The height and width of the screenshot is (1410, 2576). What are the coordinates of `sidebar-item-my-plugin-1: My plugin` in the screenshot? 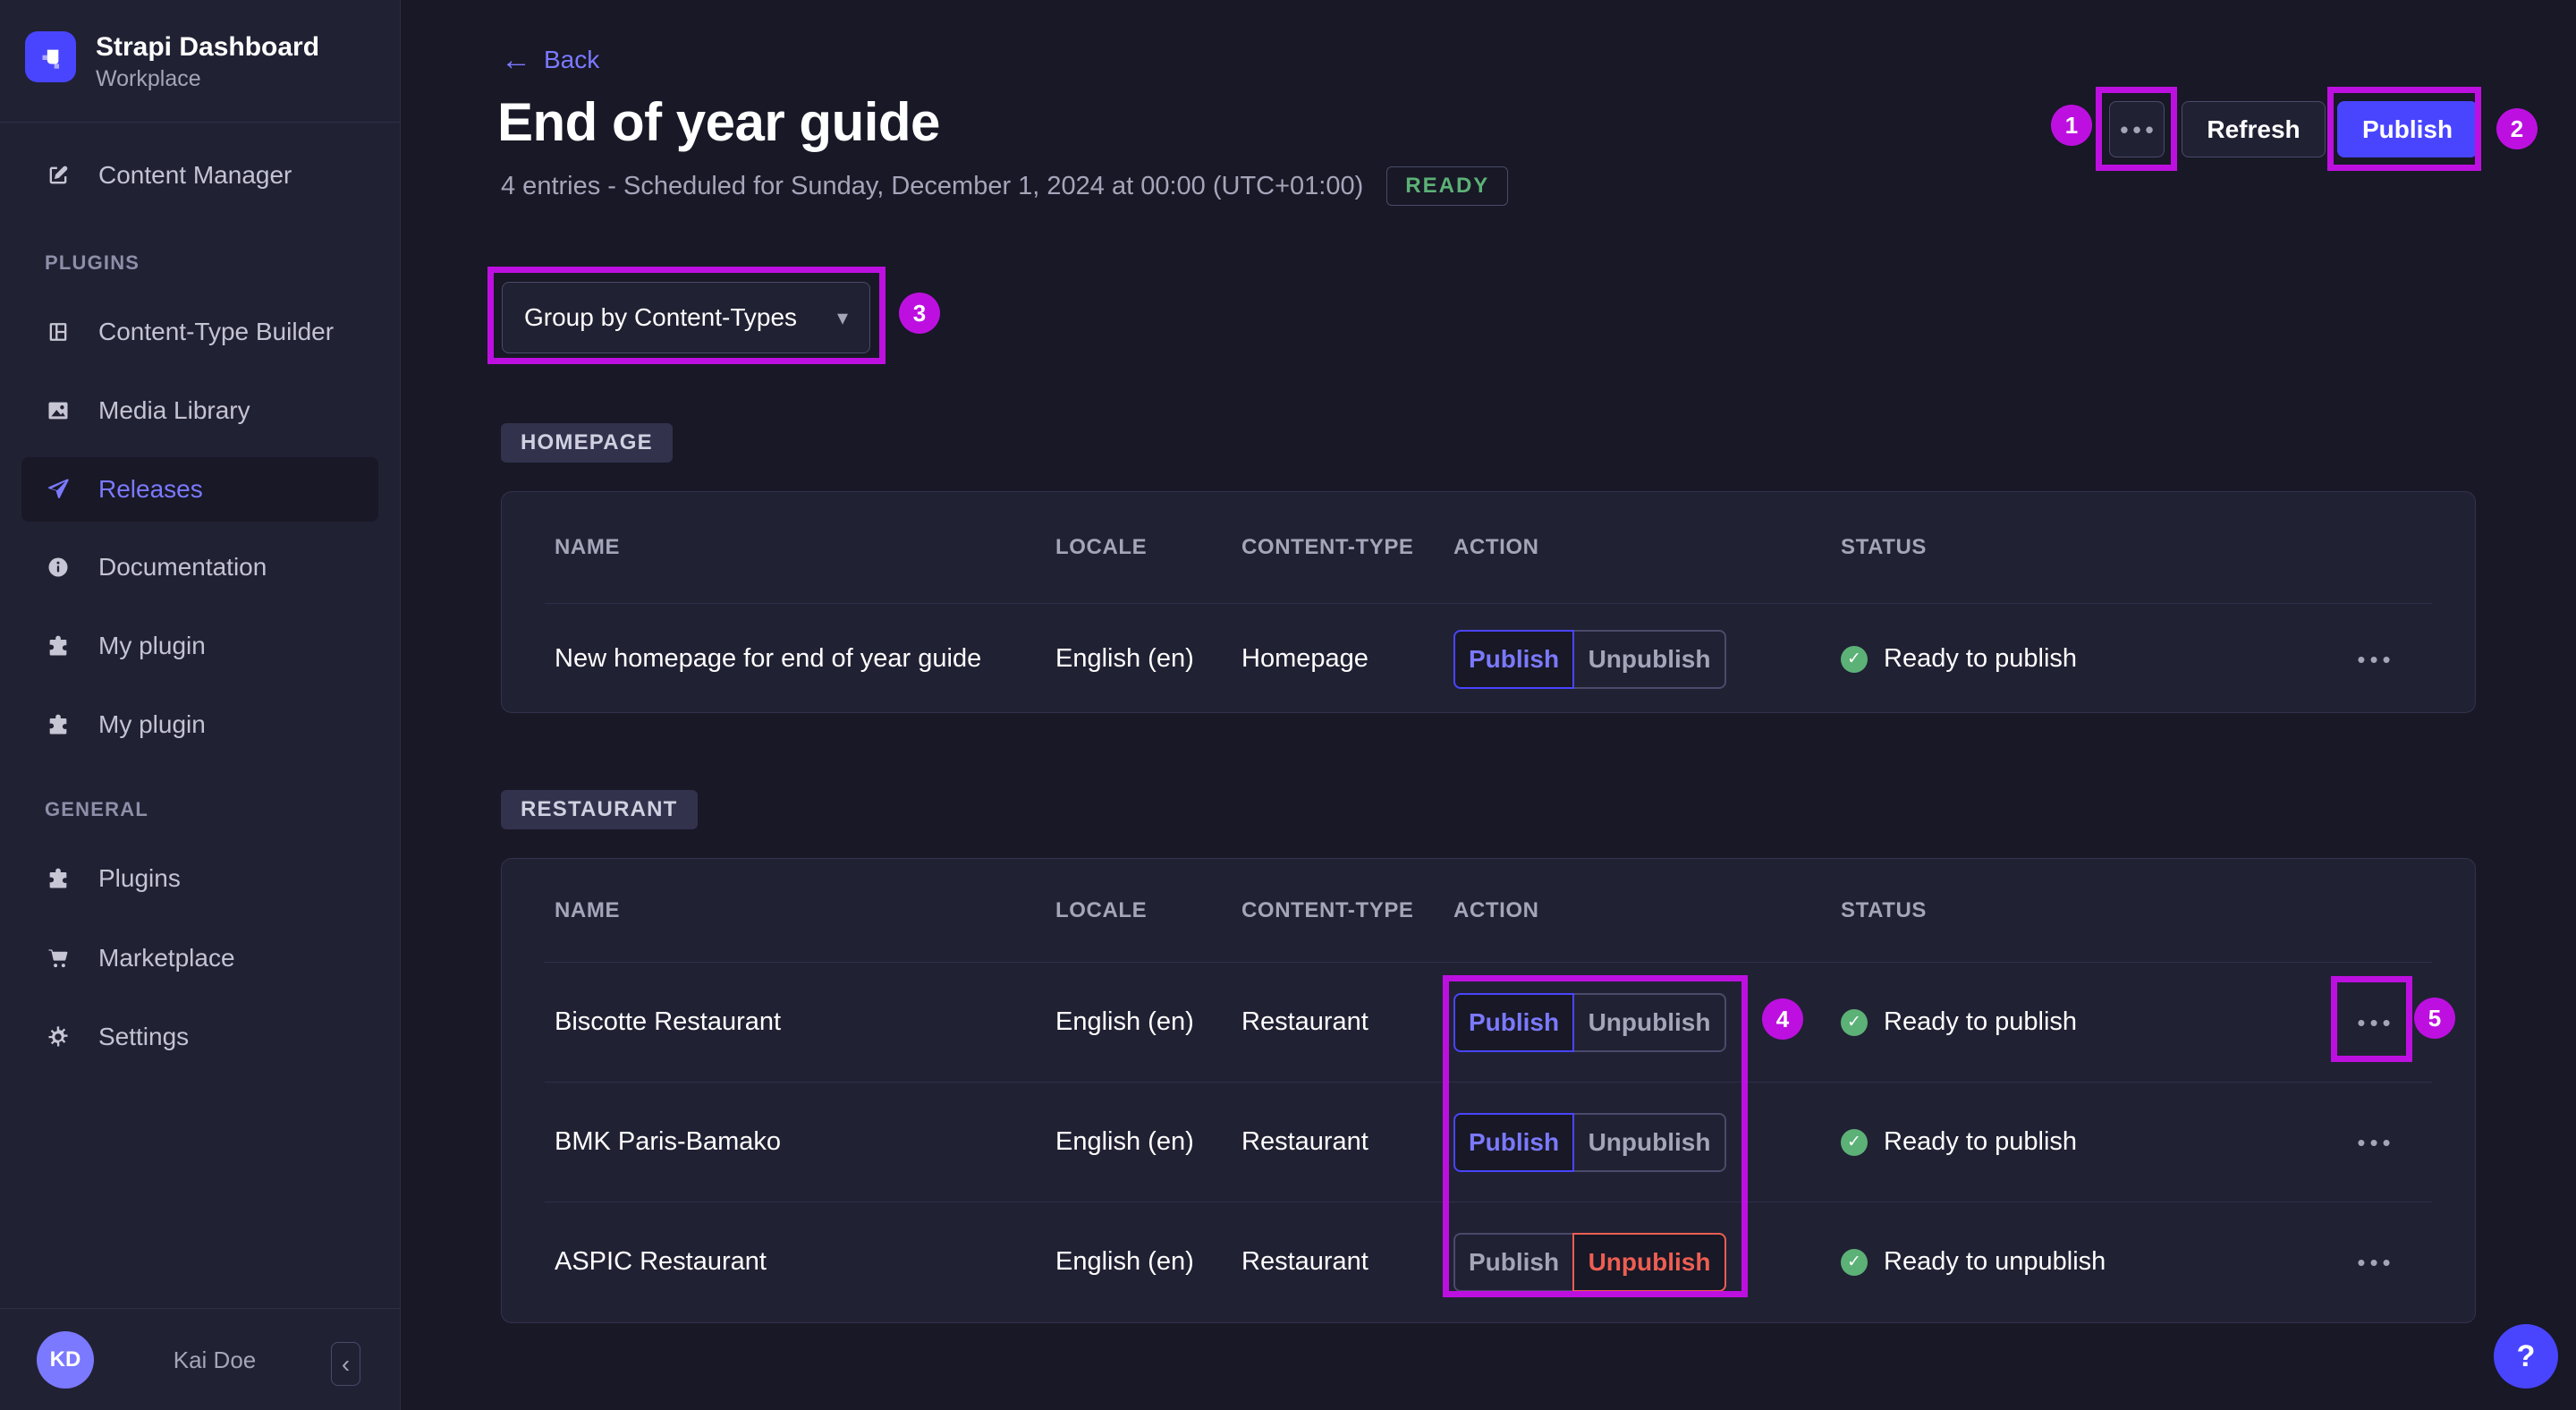 It's located at (199, 646).